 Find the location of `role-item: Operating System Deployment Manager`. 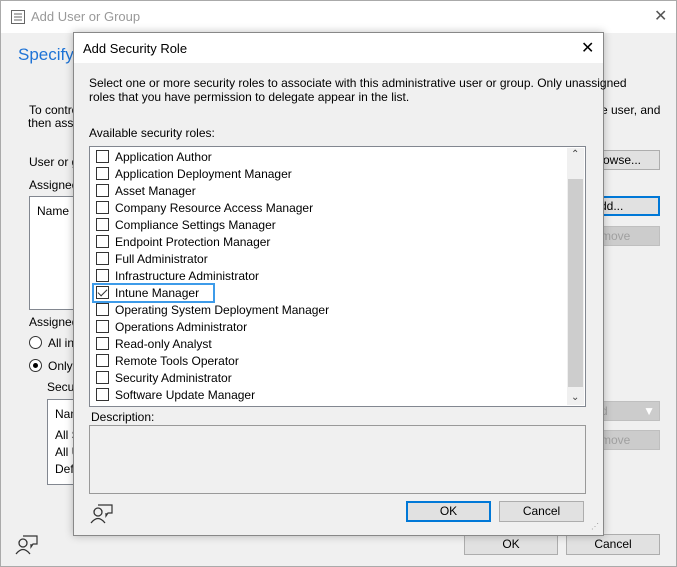

role-item: Operating System Deployment Manager is located at coordinates (212, 309).